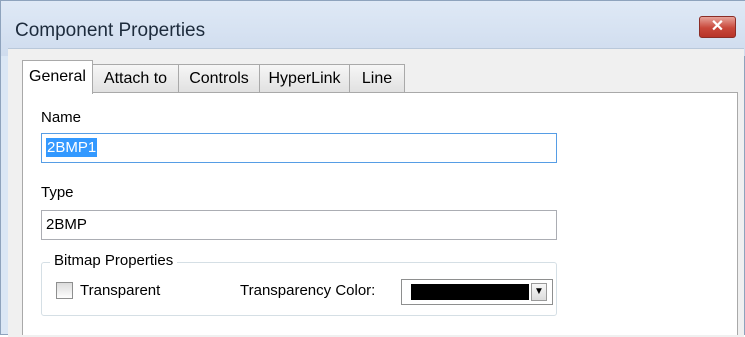  I want to click on tab-general: General, so click(57, 77).